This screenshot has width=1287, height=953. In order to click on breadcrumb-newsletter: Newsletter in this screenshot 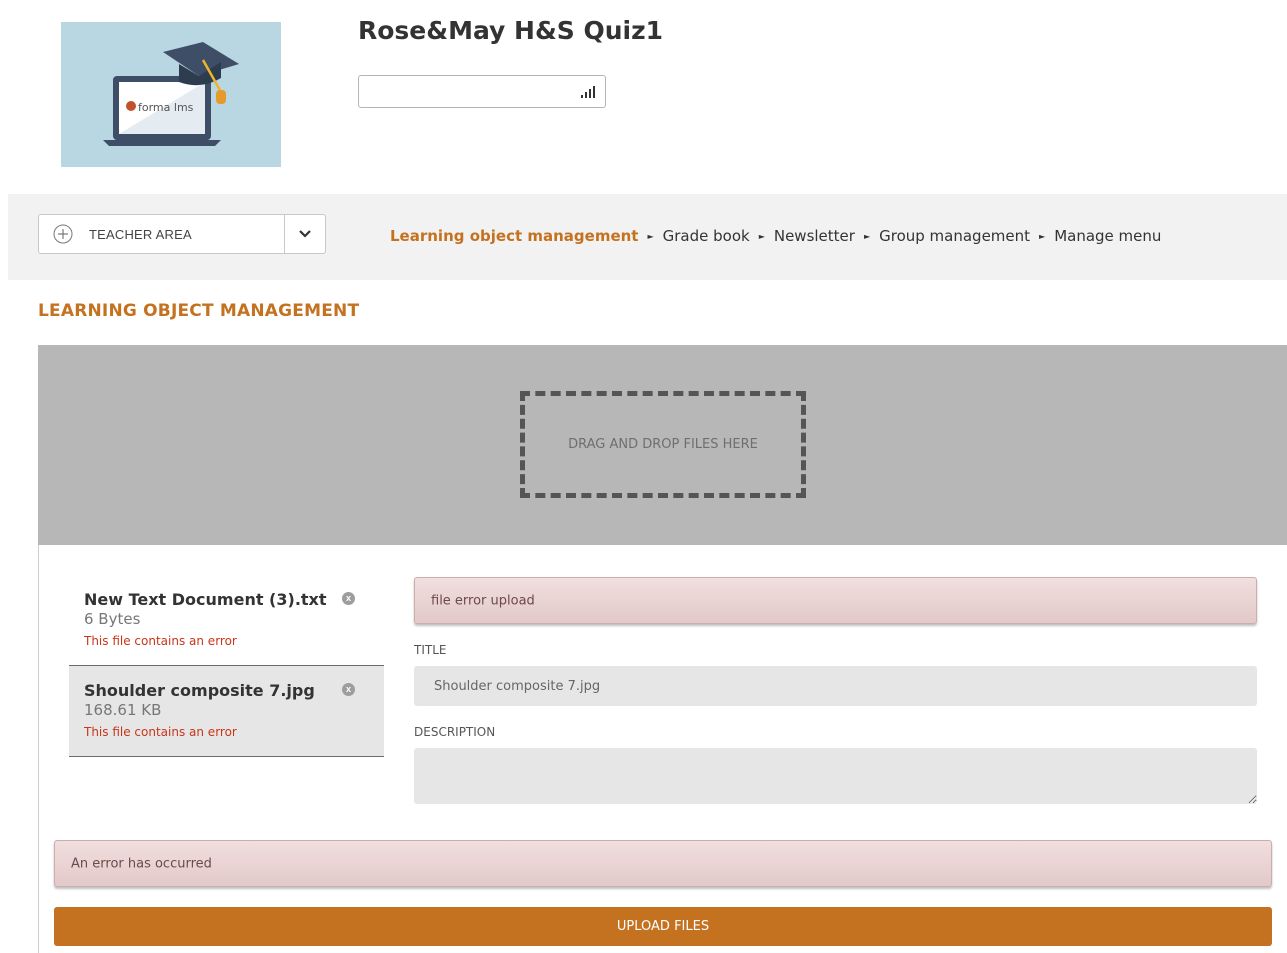, I will do `click(814, 236)`.